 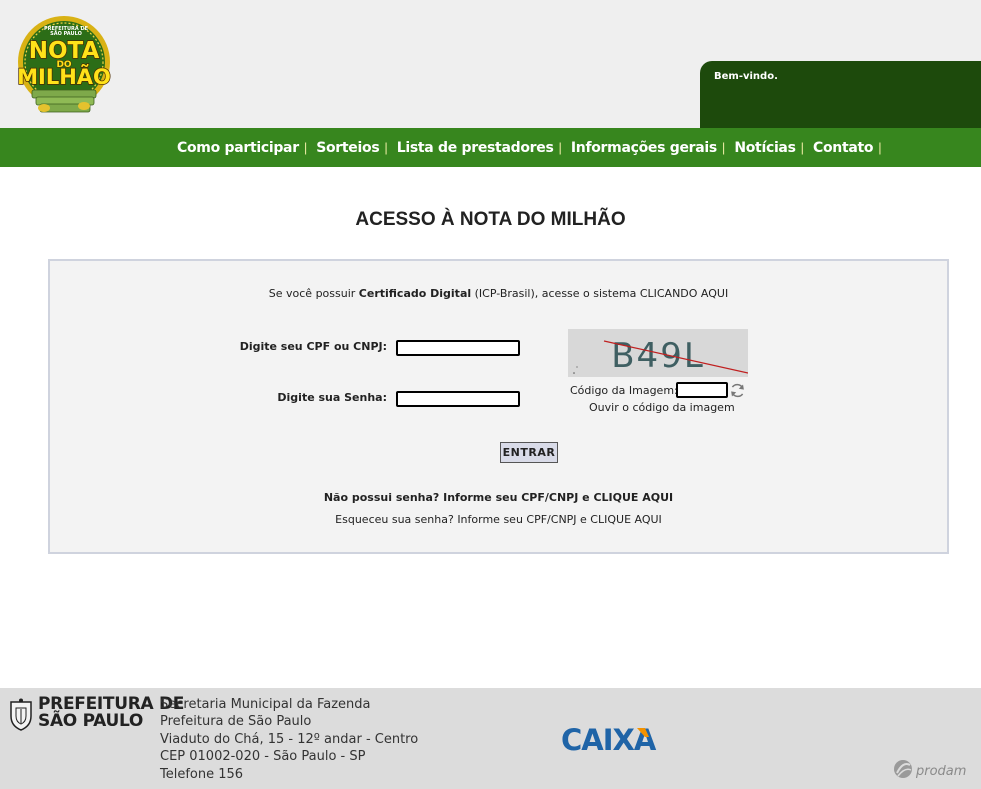 I want to click on address-line: CEP 01002-020 - São Paulo - SP, so click(x=263, y=757).